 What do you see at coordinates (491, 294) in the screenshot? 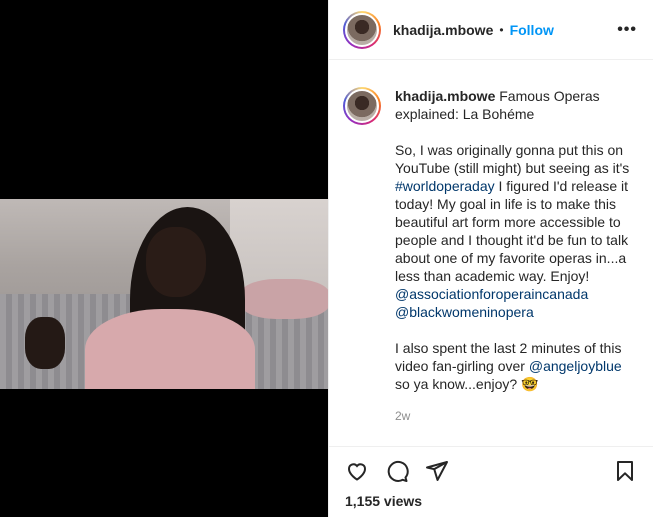
I see `mention-link: @associationforoperaincanada` at bounding box center [491, 294].